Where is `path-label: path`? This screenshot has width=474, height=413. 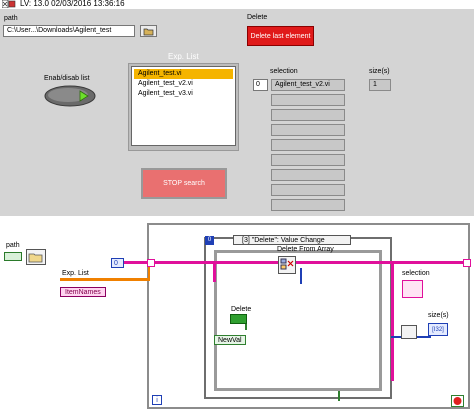
path-label: path is located at coordinates (11, 18).